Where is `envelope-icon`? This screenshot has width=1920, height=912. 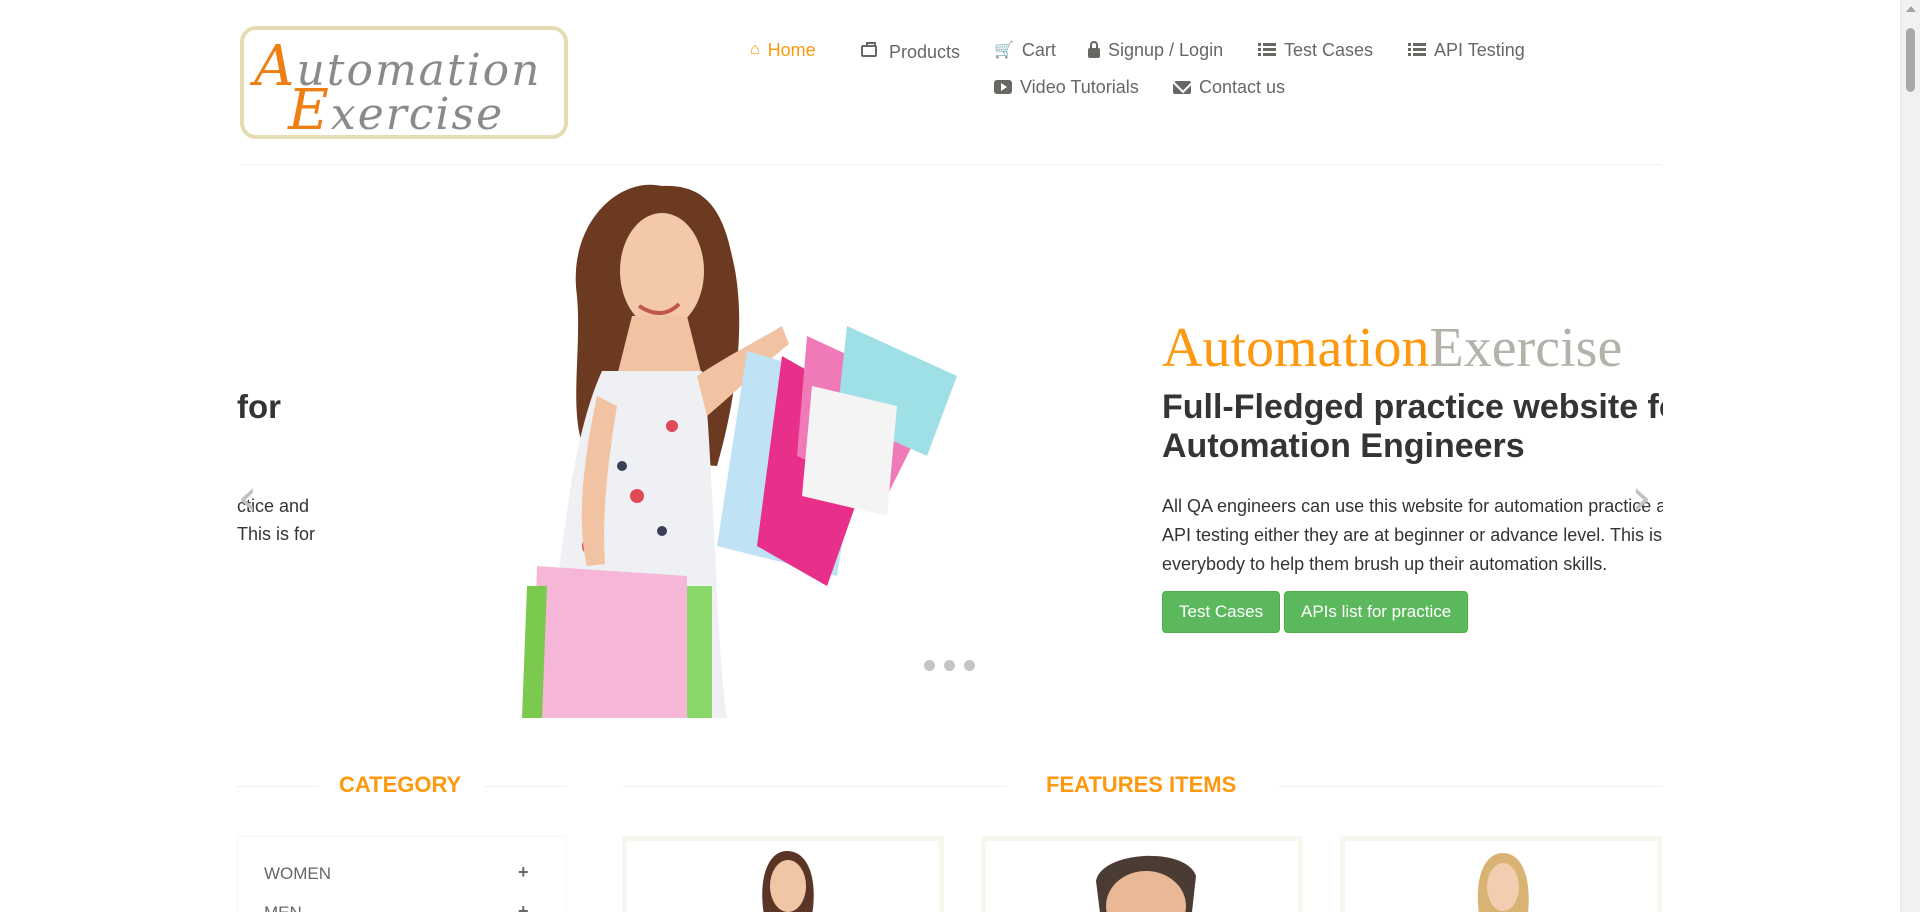 envelope-icon is located at coordinates (1182, 87).